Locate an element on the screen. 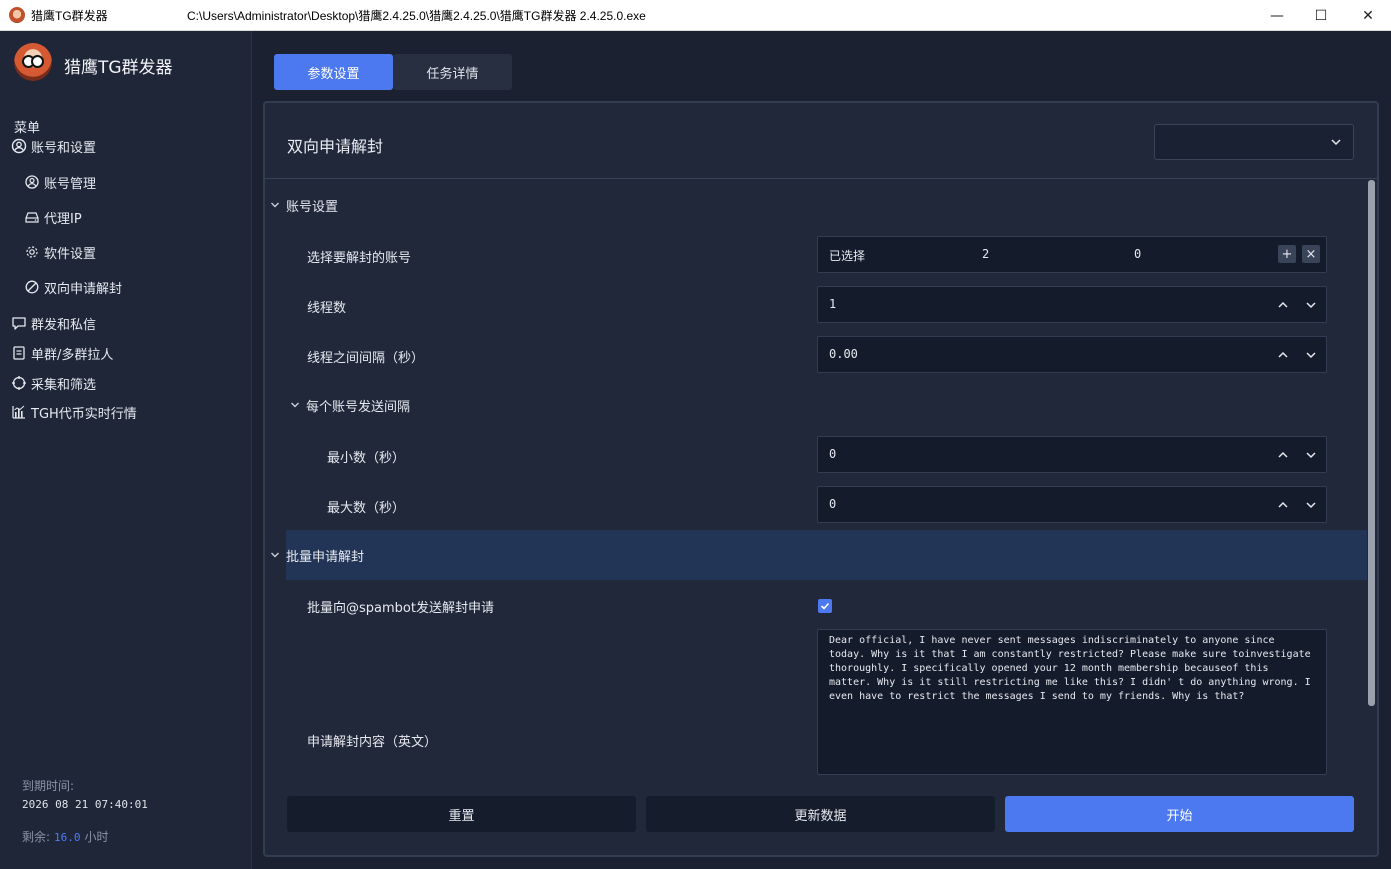 The image size is (1391, 869). crosshair-icon is located at coordinates (19, 383).